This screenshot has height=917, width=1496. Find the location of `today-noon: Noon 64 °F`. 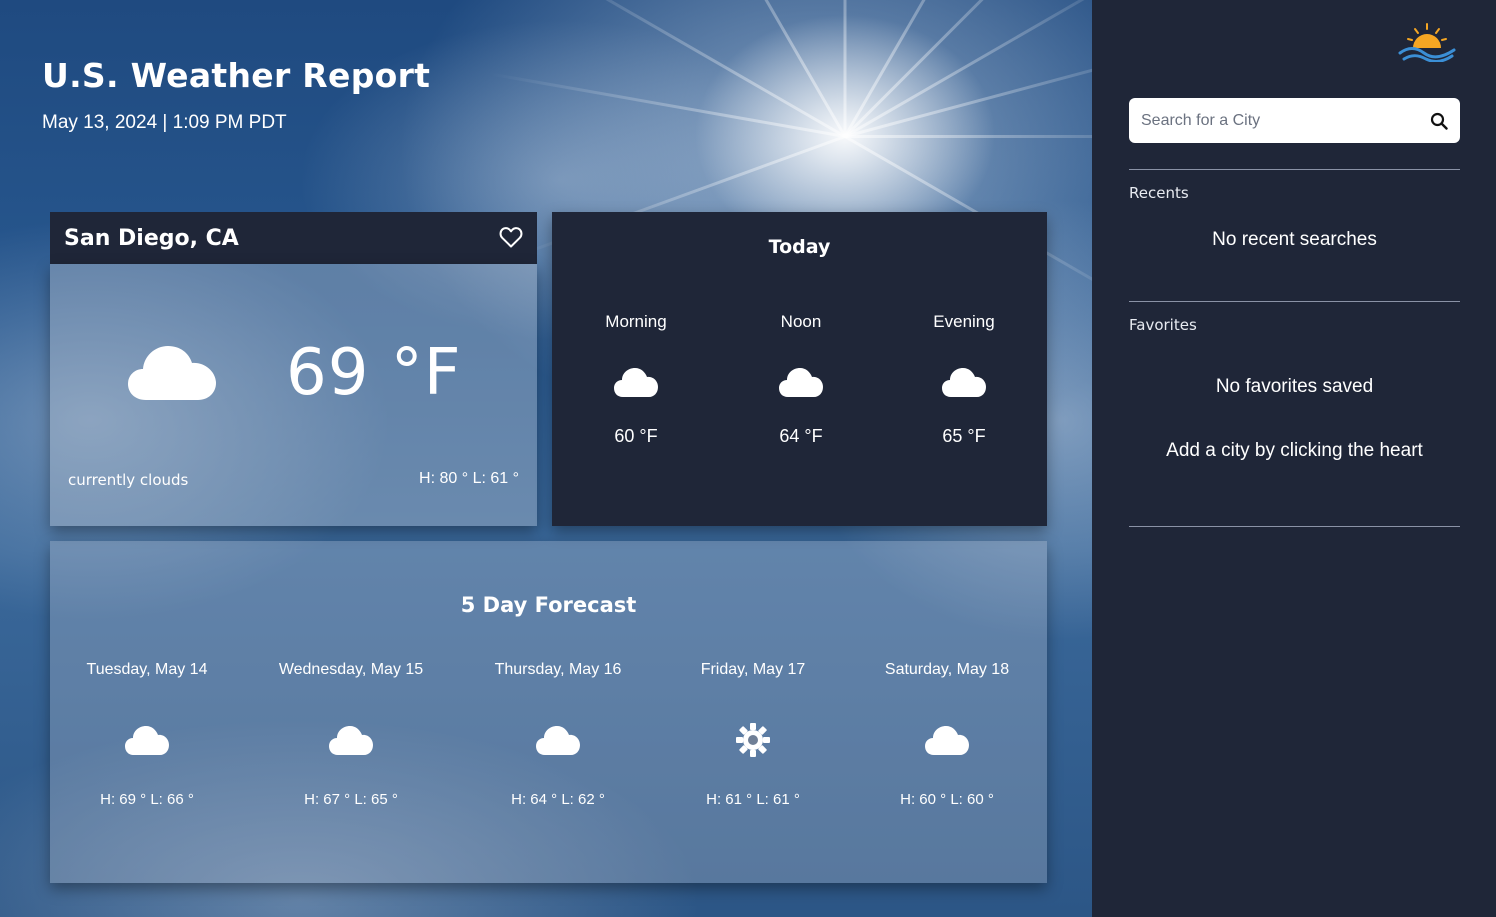

today-noon: Noon 64 °F is located at coordinates (801, 379).